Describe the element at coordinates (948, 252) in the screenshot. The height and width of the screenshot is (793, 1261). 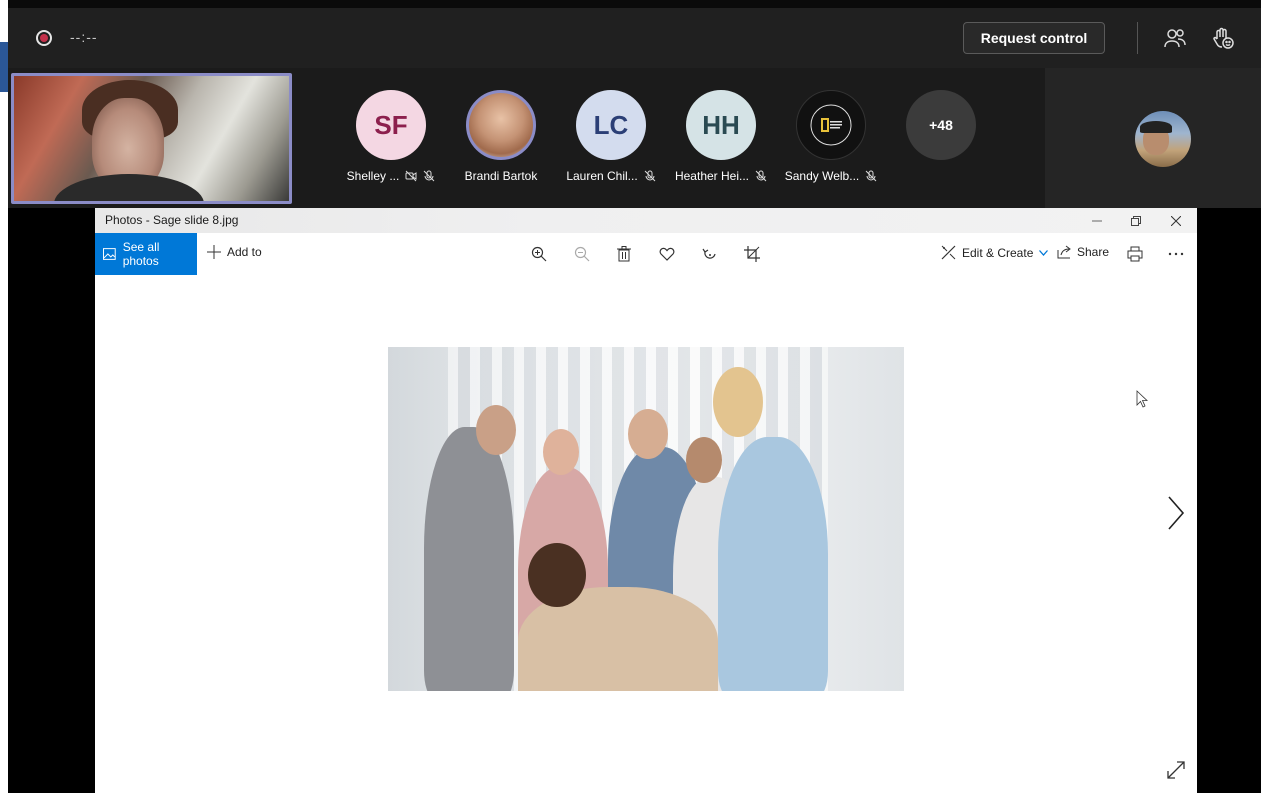
I see `edit-icon` at that location.